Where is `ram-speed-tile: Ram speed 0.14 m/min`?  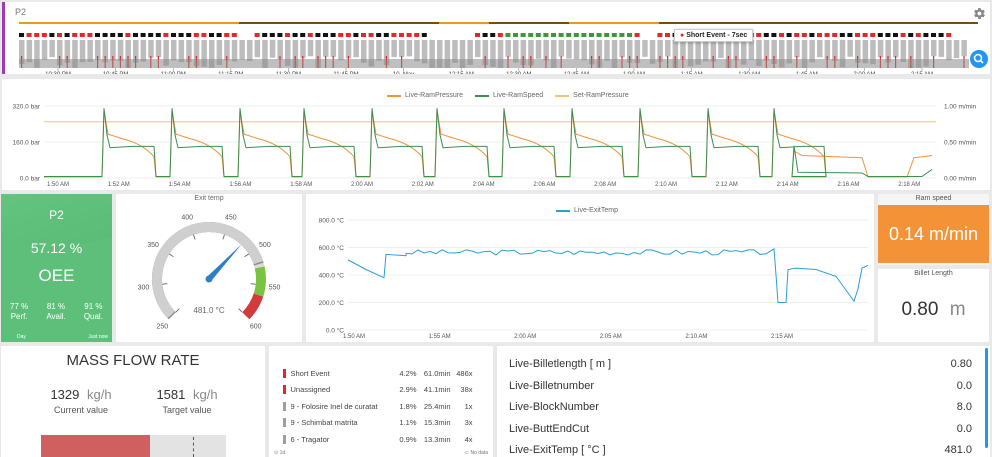 ram-speed-tile: Ram speed 0.14 m/min is located at coordinates (933, 229).